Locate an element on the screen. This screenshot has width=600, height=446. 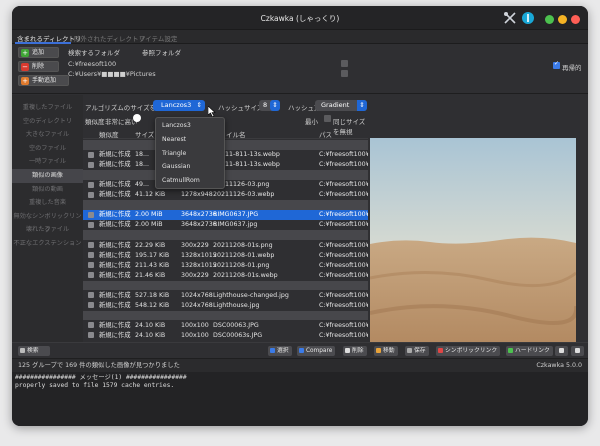
cell-name: DSC00063.JPG is located at coordinates (236, 325).